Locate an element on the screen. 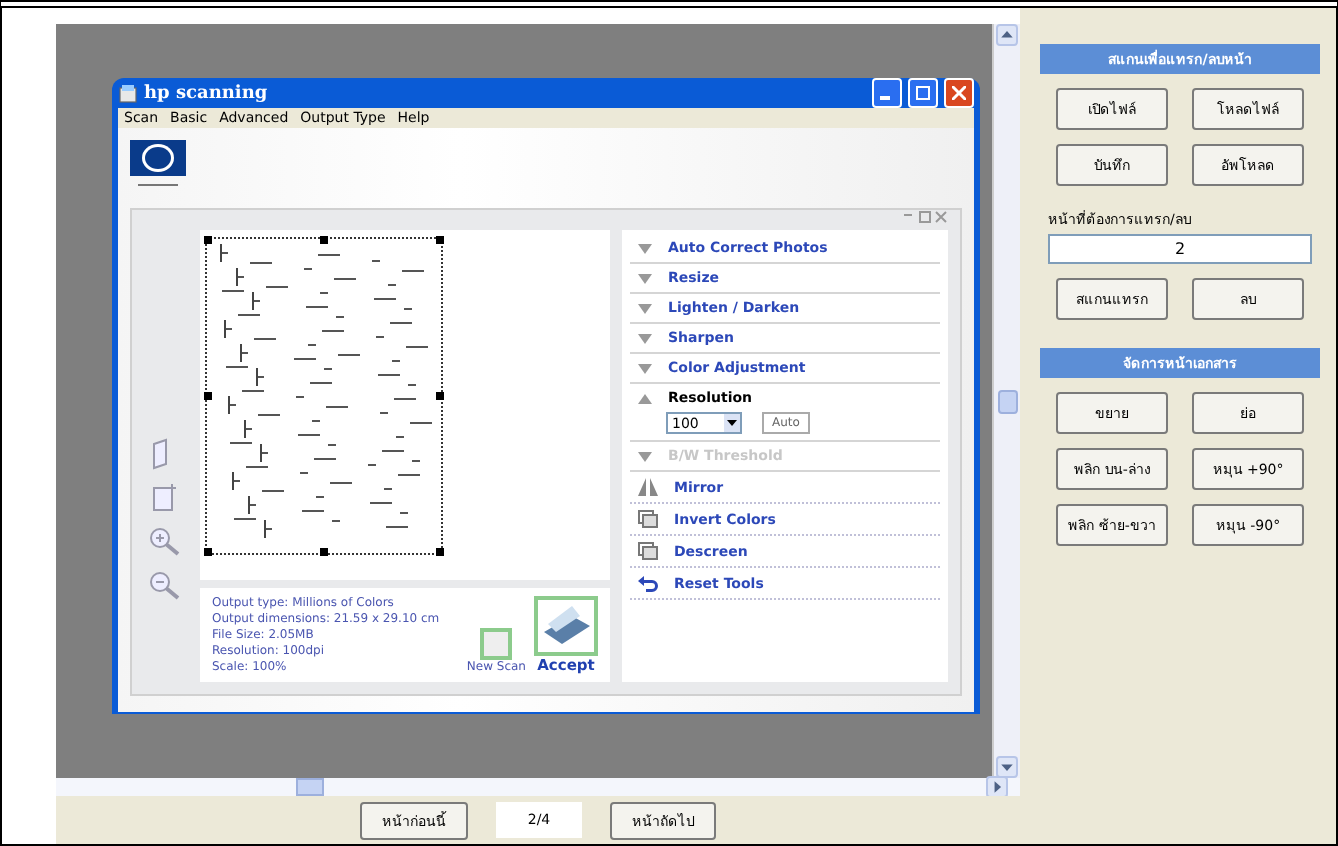 The width and height of the screenshot is (1338, 846). crop-page-icon is located at coordinates (164, 498).